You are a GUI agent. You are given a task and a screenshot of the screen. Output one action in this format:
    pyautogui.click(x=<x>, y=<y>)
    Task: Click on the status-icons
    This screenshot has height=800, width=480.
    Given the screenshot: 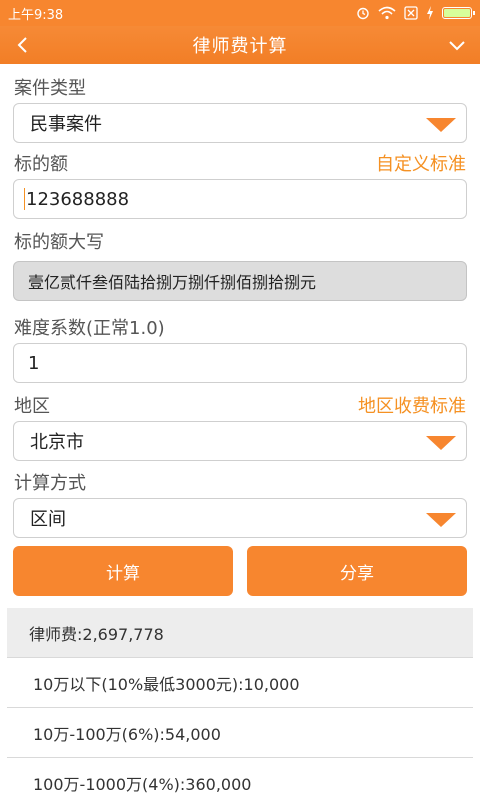 What is the action you would take?
    pyautogui.click(x=415, y=13)
    